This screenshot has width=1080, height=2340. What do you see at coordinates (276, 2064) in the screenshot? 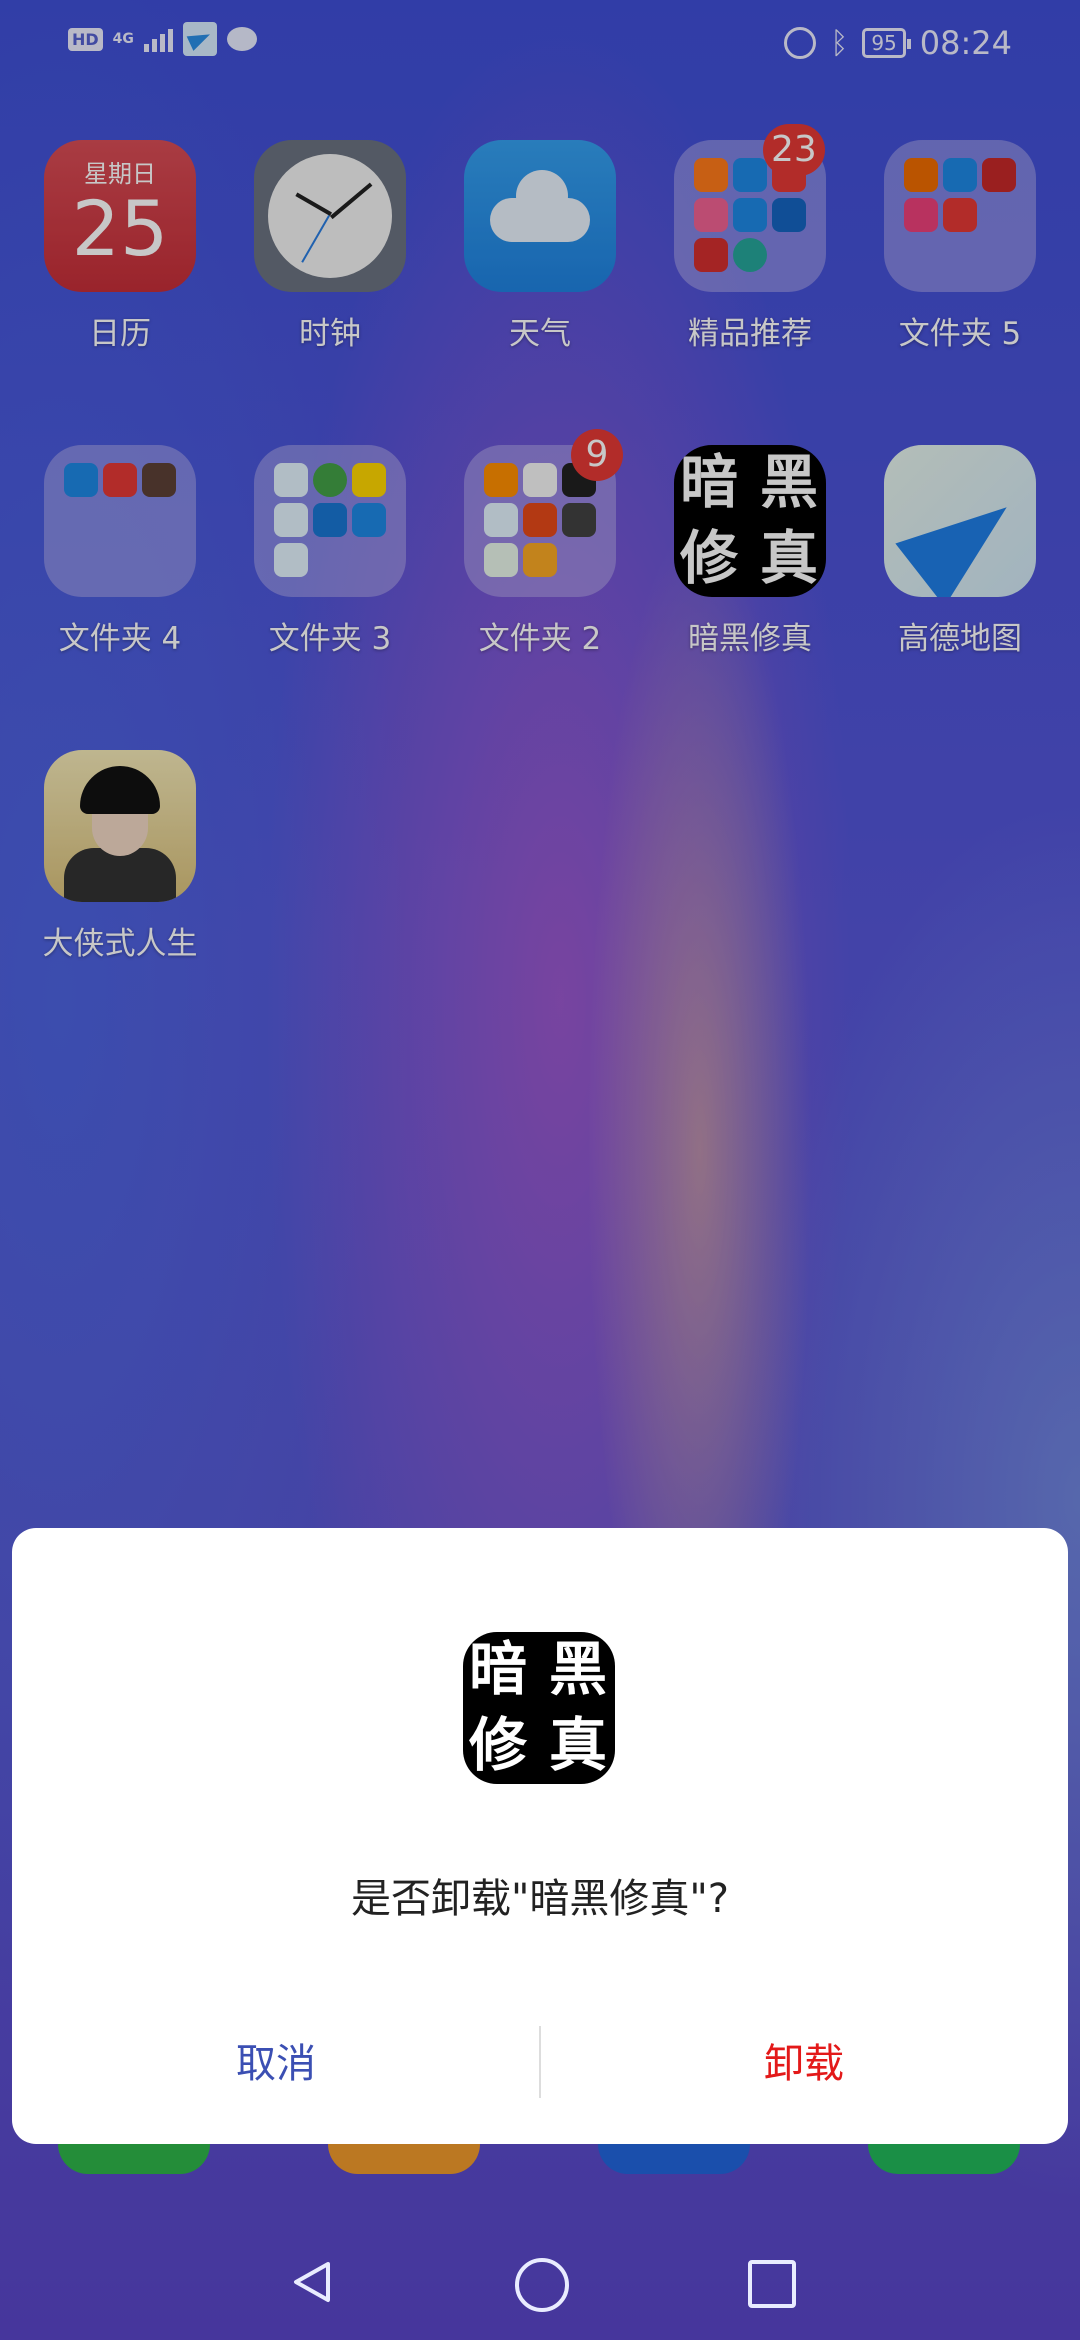
I see `cancel-button: 取消` at bounding box center [276, 2064].